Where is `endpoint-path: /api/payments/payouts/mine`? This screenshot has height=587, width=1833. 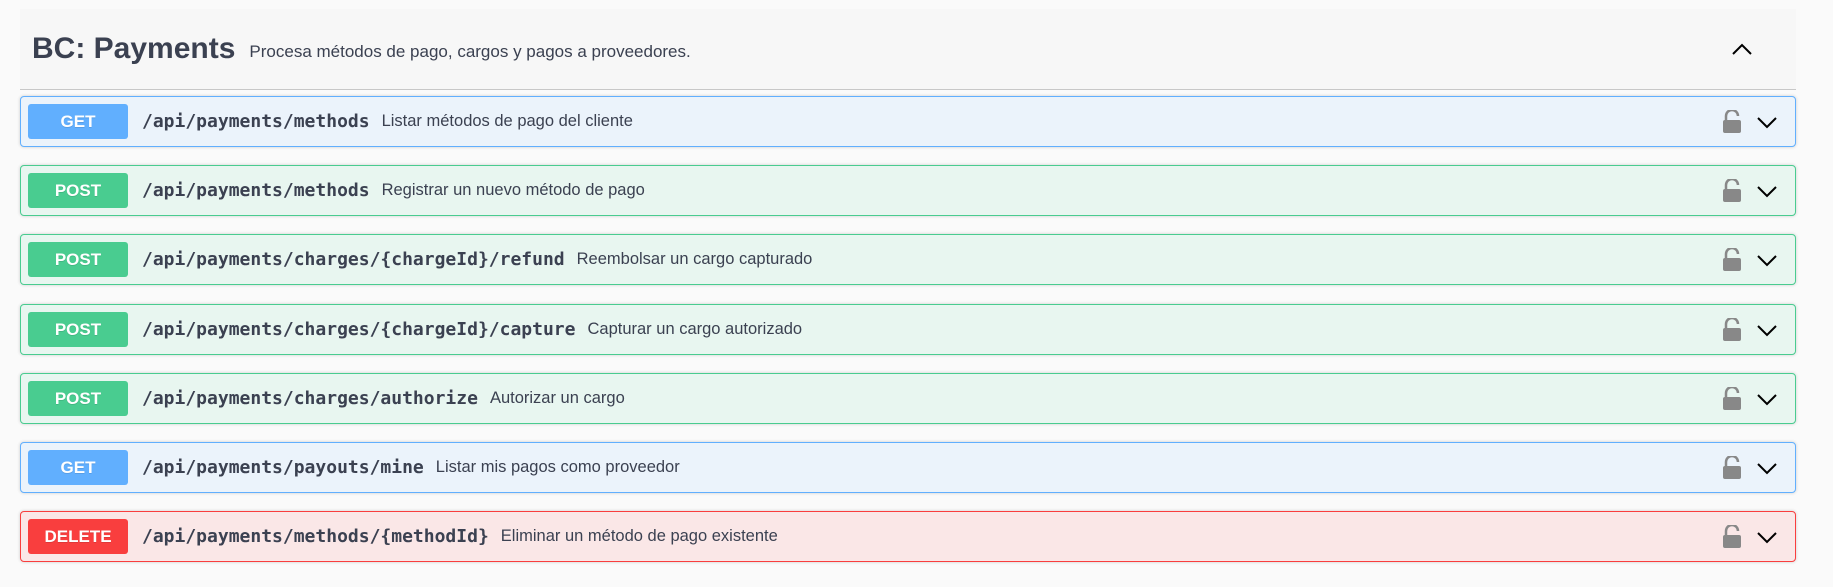
endpoint-path: /api/payments/payouts/mine is located at coordinates (283, 467).